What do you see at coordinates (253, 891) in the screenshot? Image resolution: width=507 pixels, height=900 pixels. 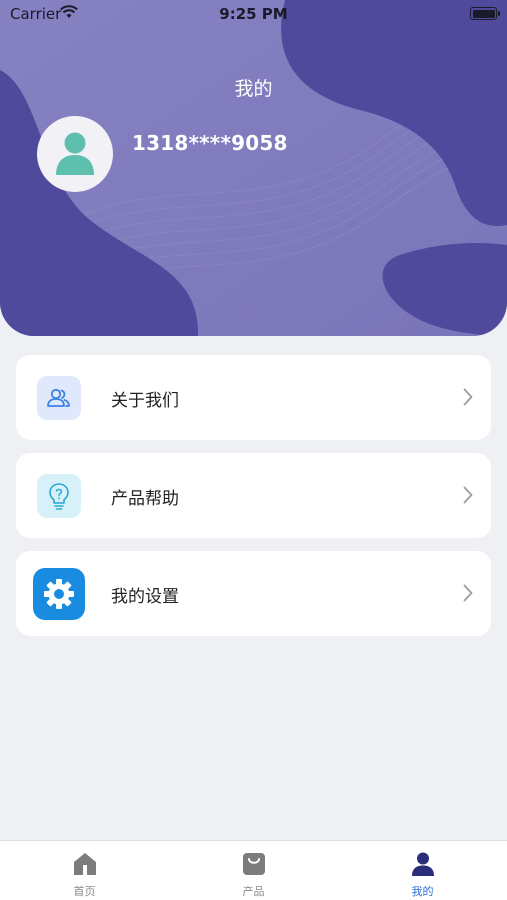 I see `tab-label: 产品` at bounding box center [253, 891].